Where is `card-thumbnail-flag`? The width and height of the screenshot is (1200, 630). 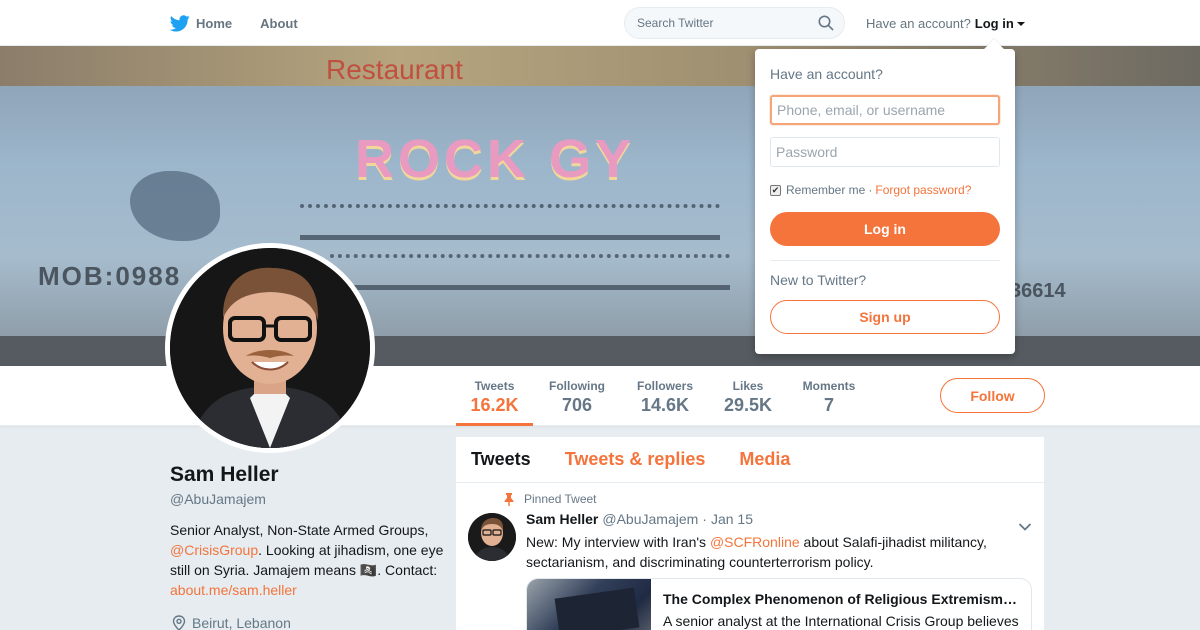
card-thumbnail-flag is located at coordinates (597, 608).